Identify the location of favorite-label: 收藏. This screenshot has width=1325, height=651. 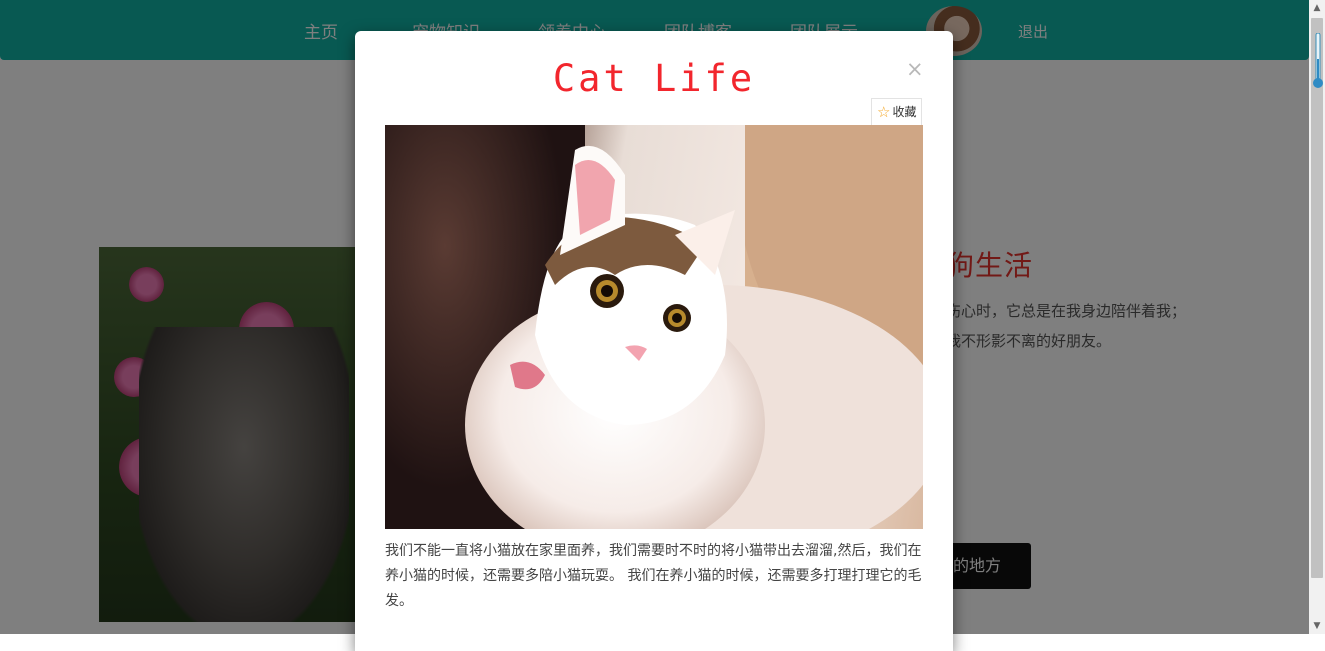
(904, 112).